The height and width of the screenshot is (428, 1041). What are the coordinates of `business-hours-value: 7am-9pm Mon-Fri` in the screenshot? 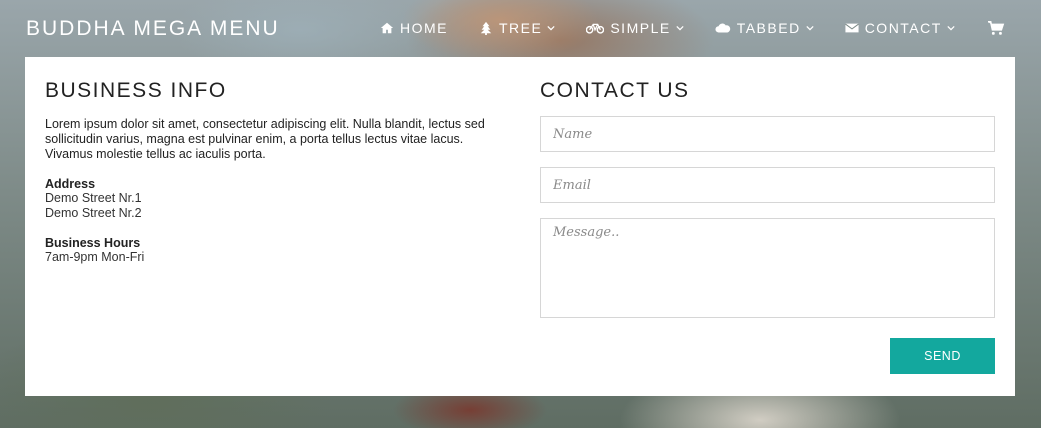 It's located at (95, 257).